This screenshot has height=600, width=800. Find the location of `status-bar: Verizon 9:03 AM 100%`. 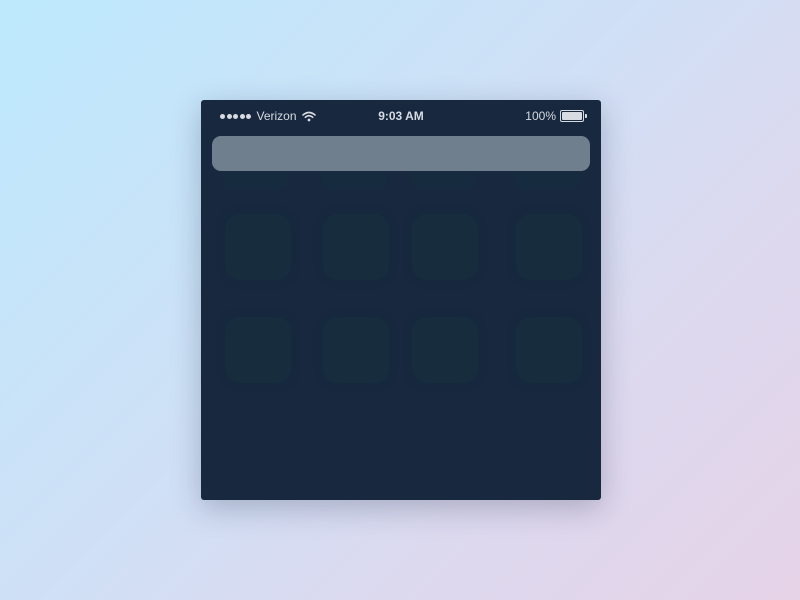

status-bar: Verizon 9:03 AM 100% is located at coordinates (401, 116).